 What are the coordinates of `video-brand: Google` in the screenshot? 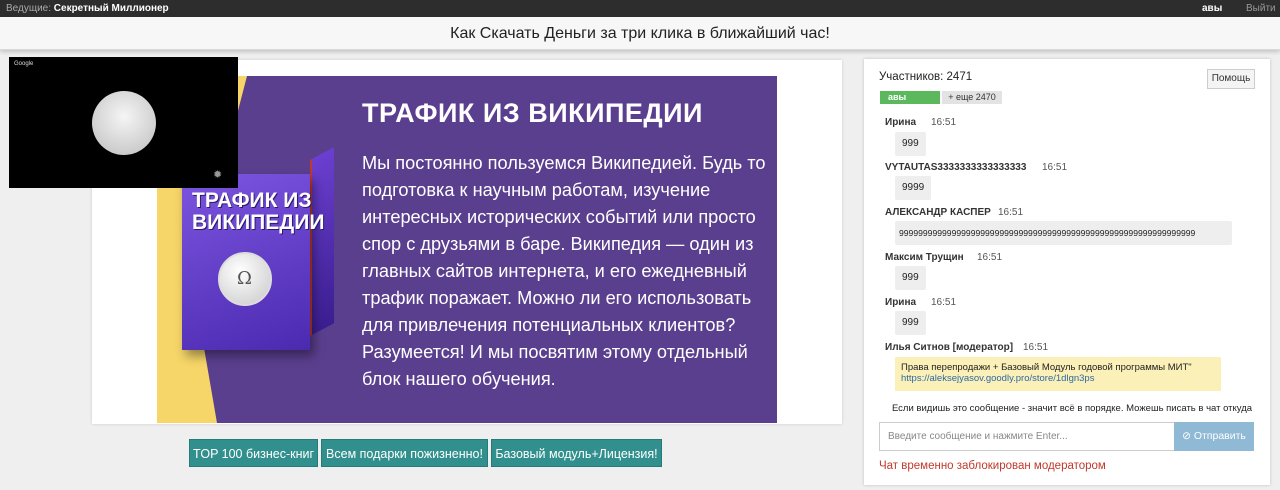 It's located at (24, 64).